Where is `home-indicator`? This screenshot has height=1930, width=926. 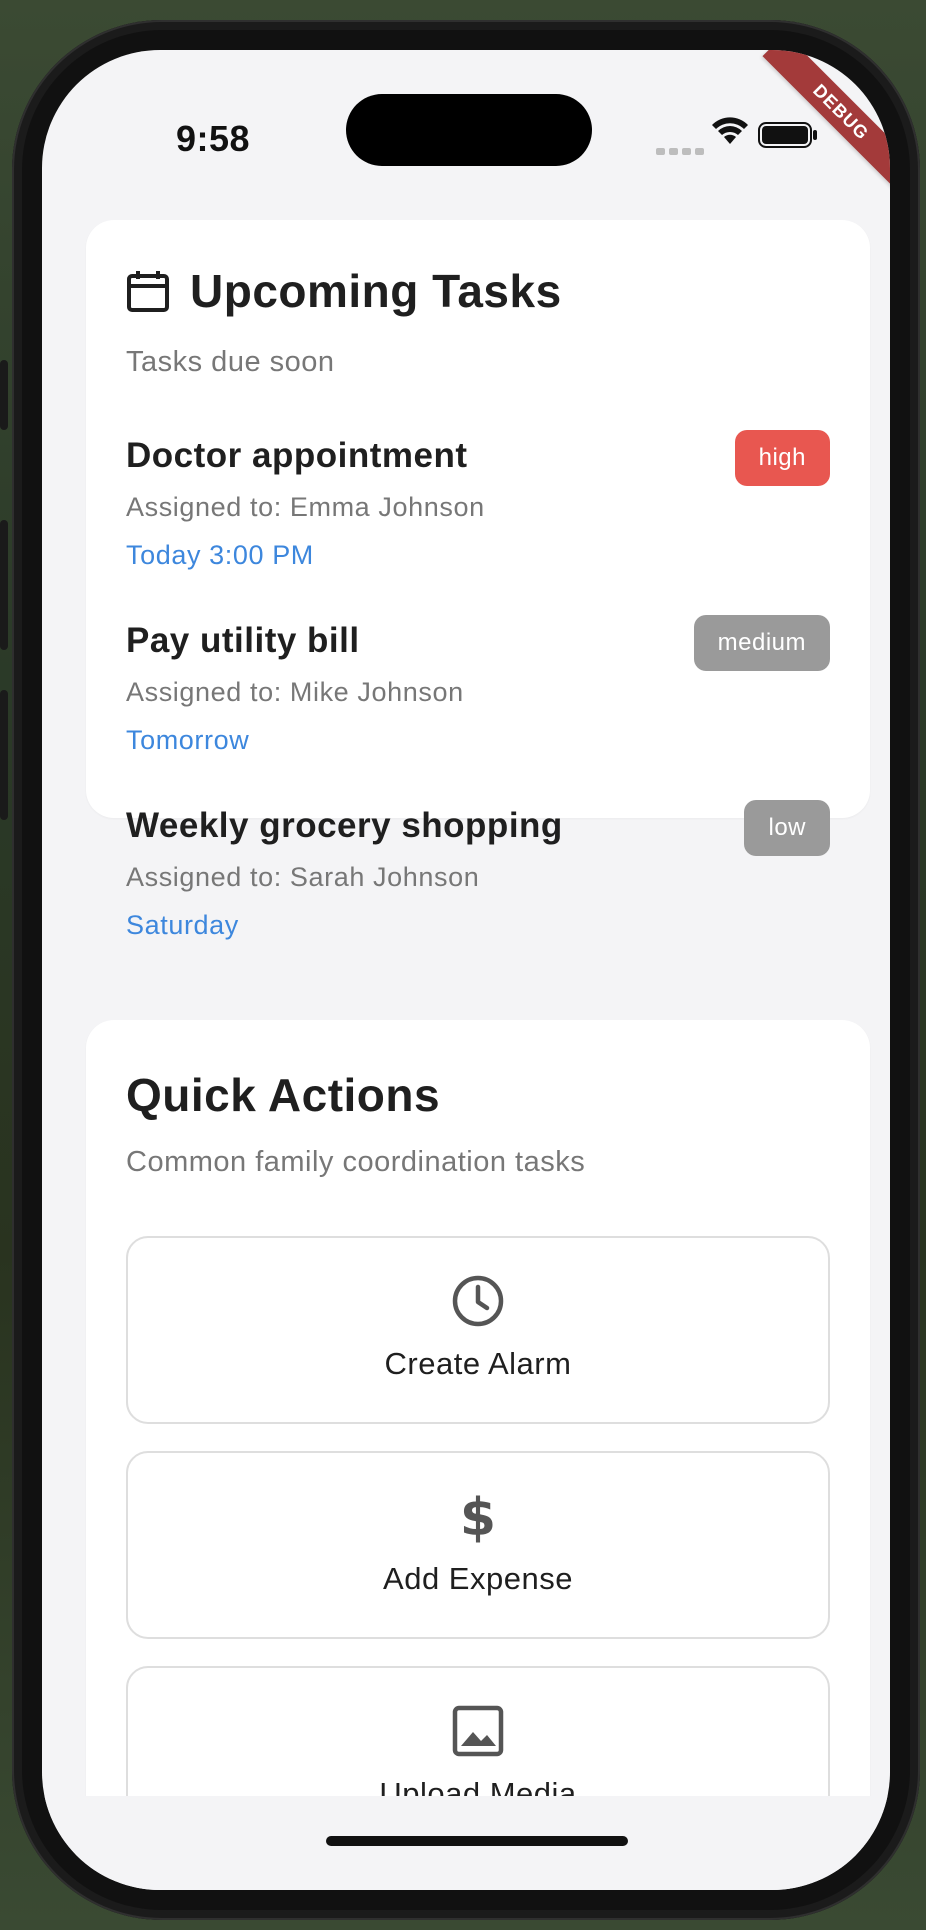
home-indicator is located at coordinates (477, 1841).